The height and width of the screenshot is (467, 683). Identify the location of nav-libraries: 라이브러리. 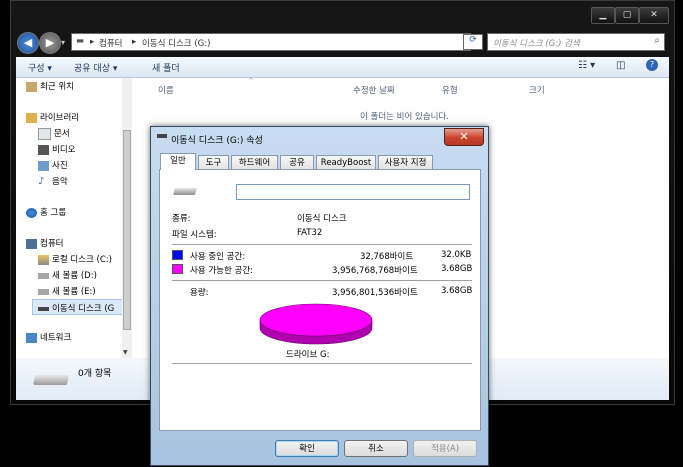
(52, 118).